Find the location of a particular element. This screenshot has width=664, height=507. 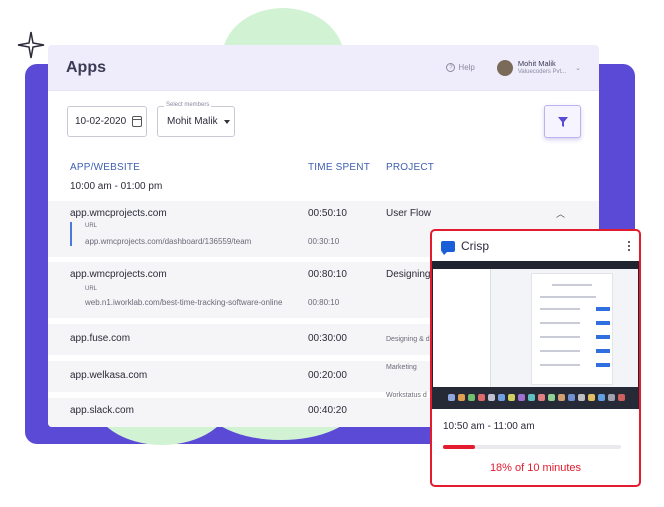

filter-icon is located at coordinates (562, 121).